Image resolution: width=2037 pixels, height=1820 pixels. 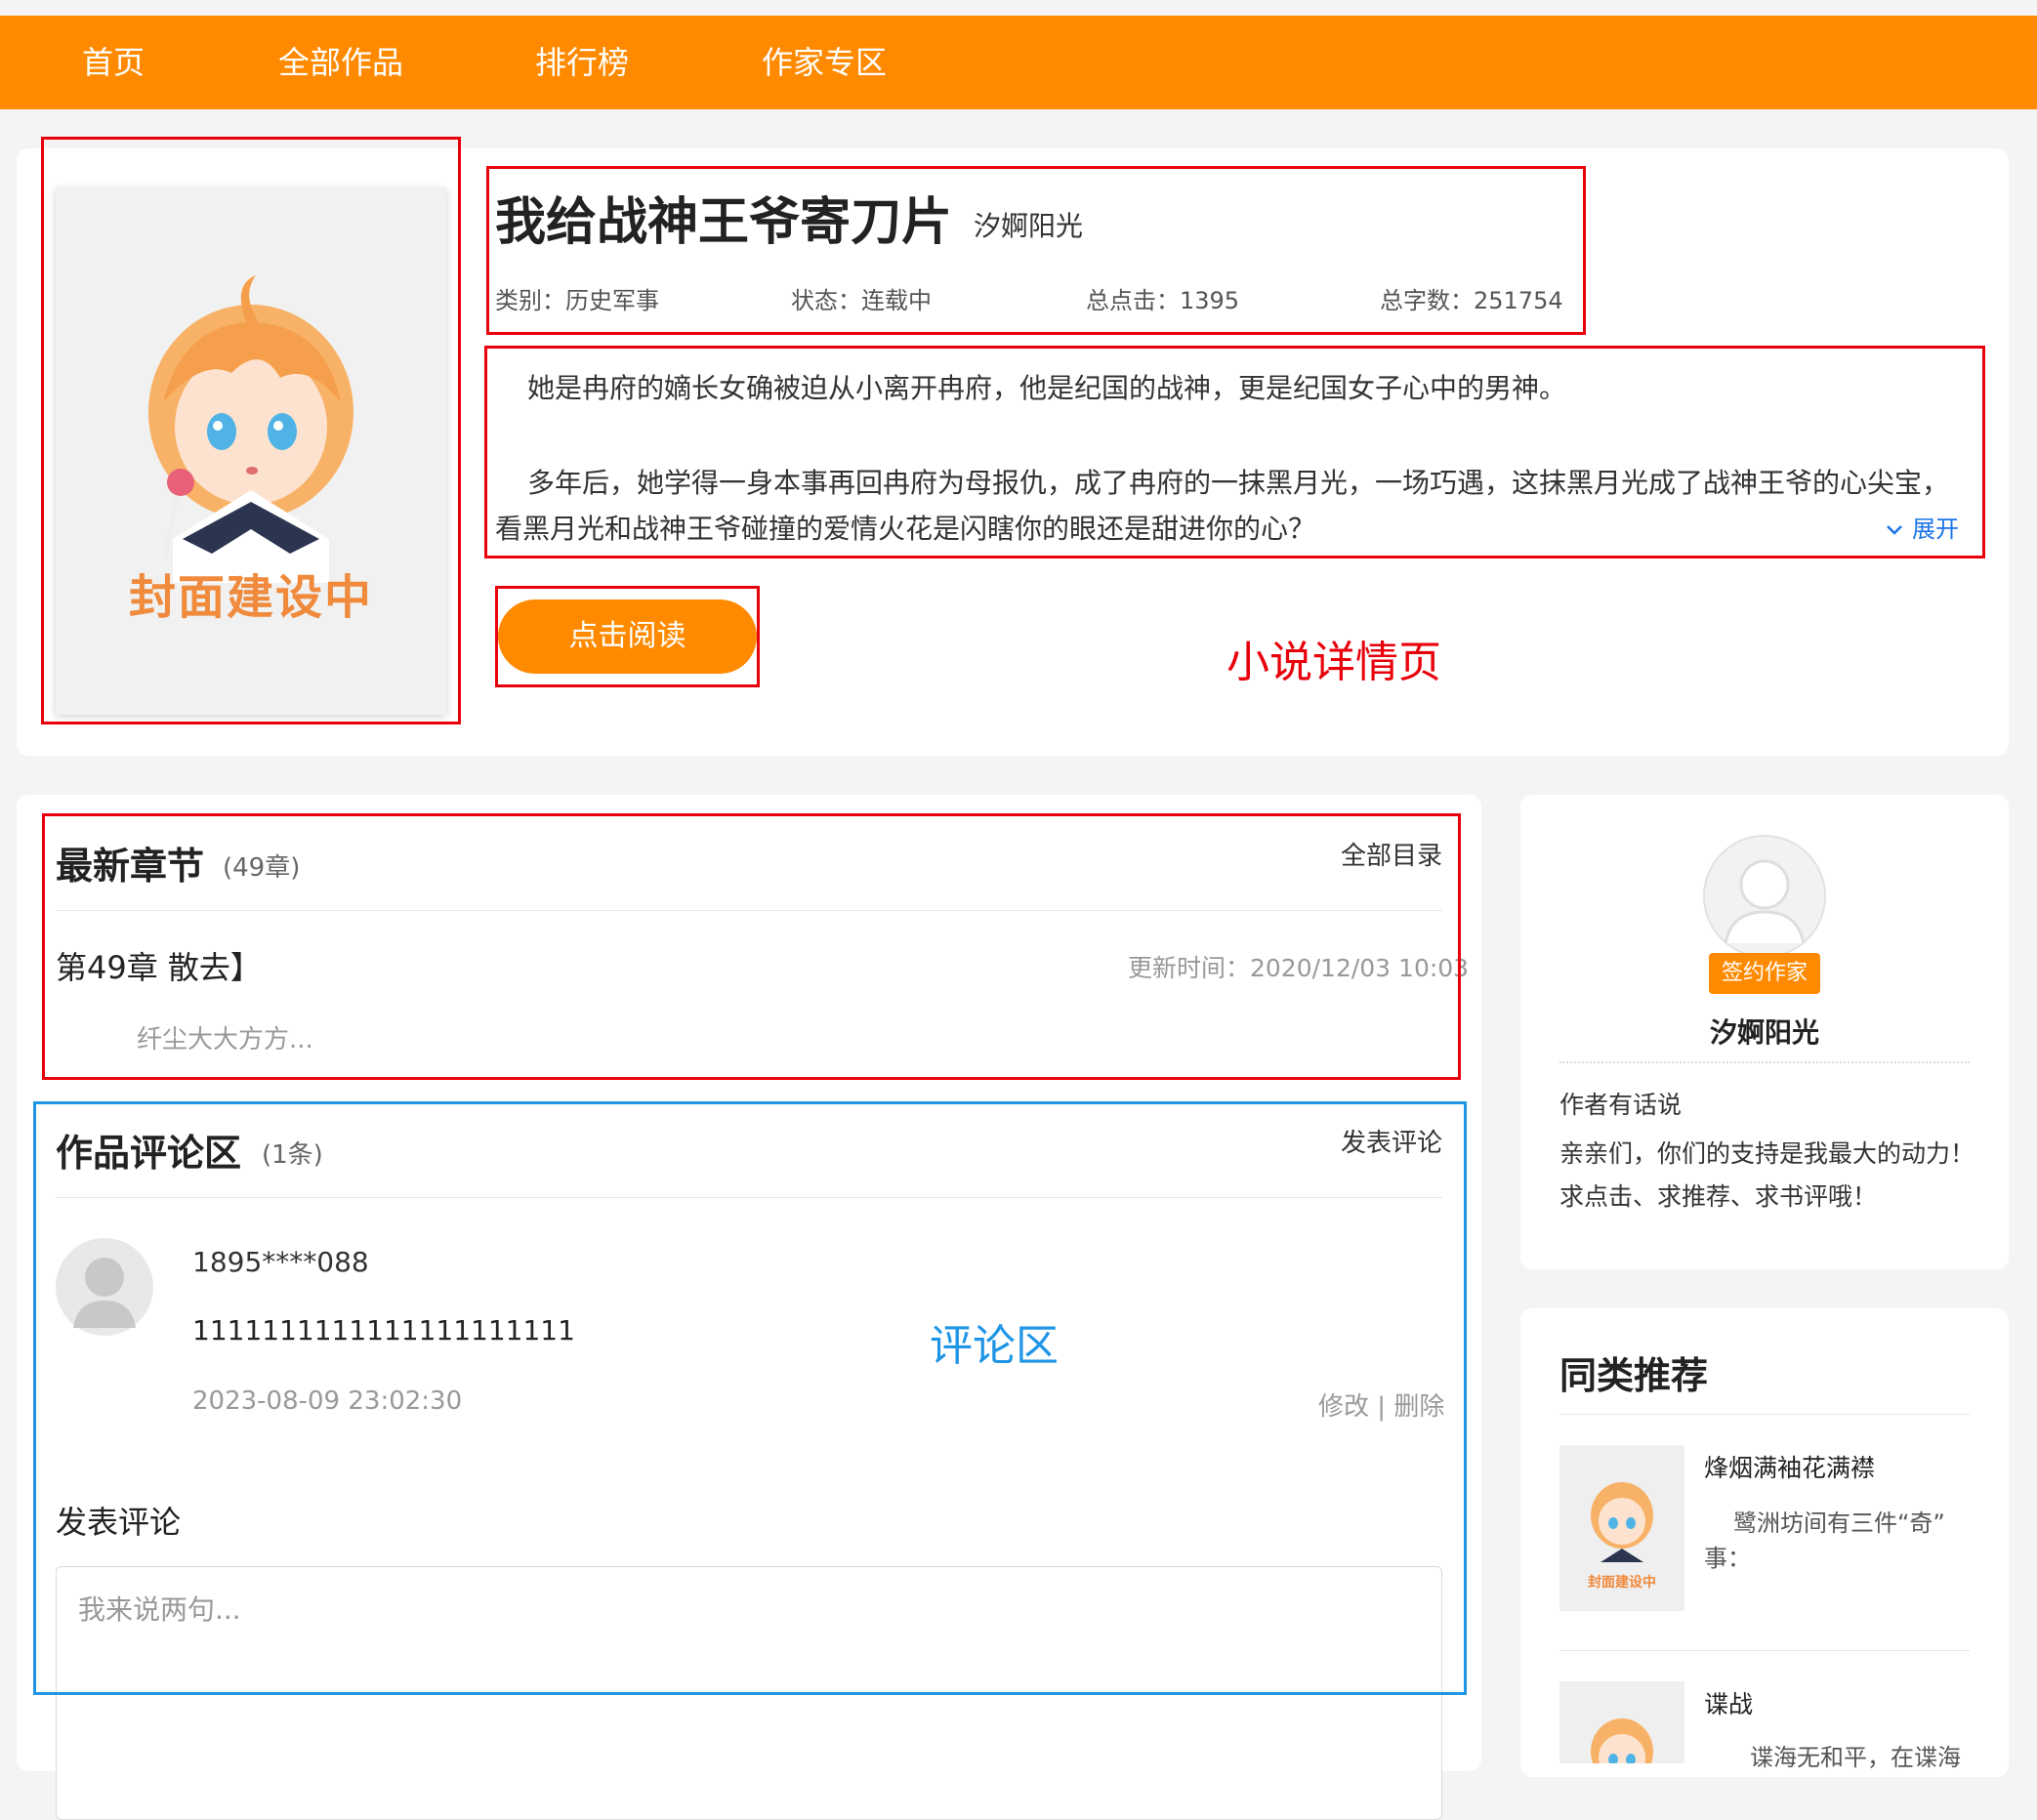 What do you see at coordinates (113, 62) in the screenshot?
I see `nav-home: 首页` at bounding box center [113, 62].